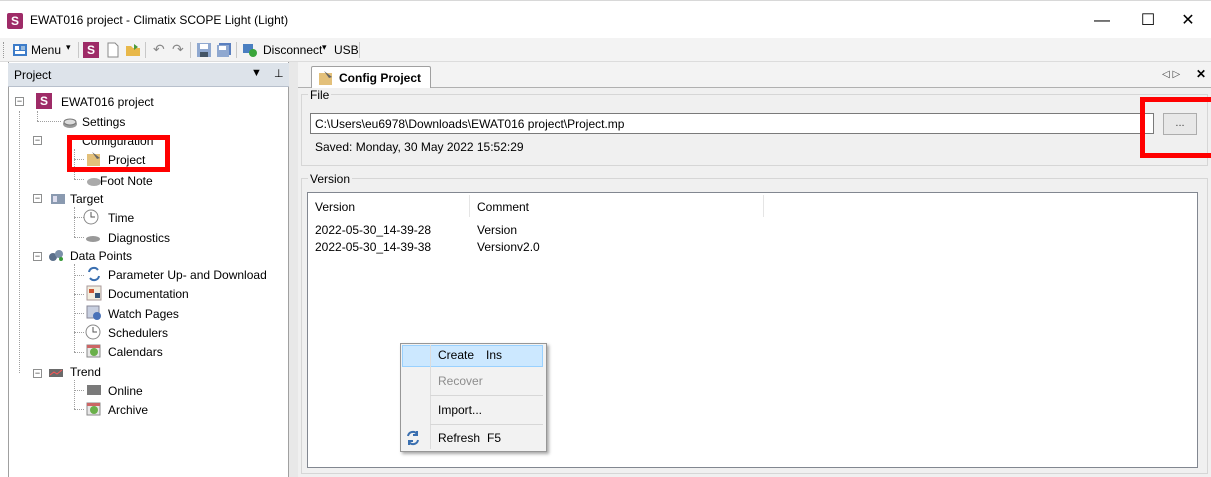 This screenshot has height=477, width=1211. What do you see at coordinates (330, 179) in the screenshot?
I see `version-group-title: Version` at bounding box center [330, 179].